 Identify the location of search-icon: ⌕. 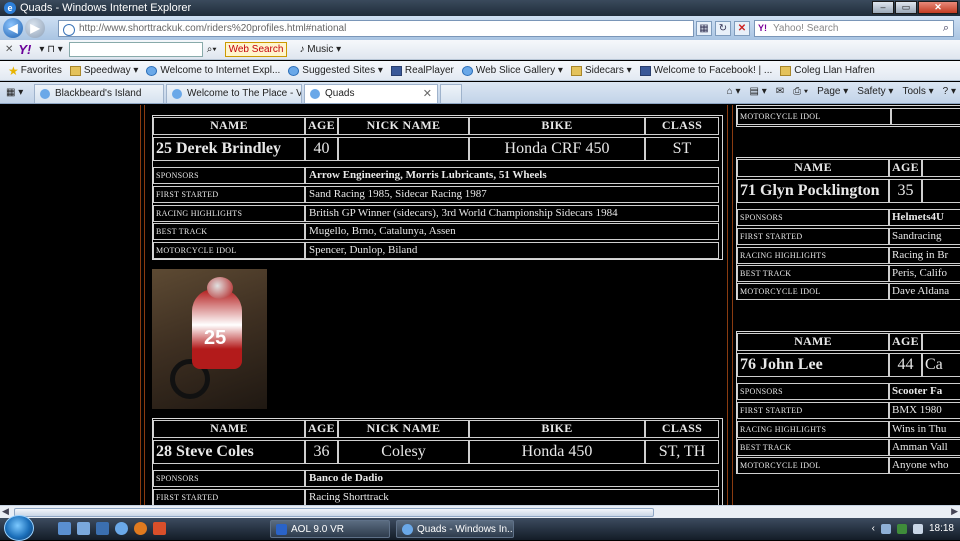
(946, 28).